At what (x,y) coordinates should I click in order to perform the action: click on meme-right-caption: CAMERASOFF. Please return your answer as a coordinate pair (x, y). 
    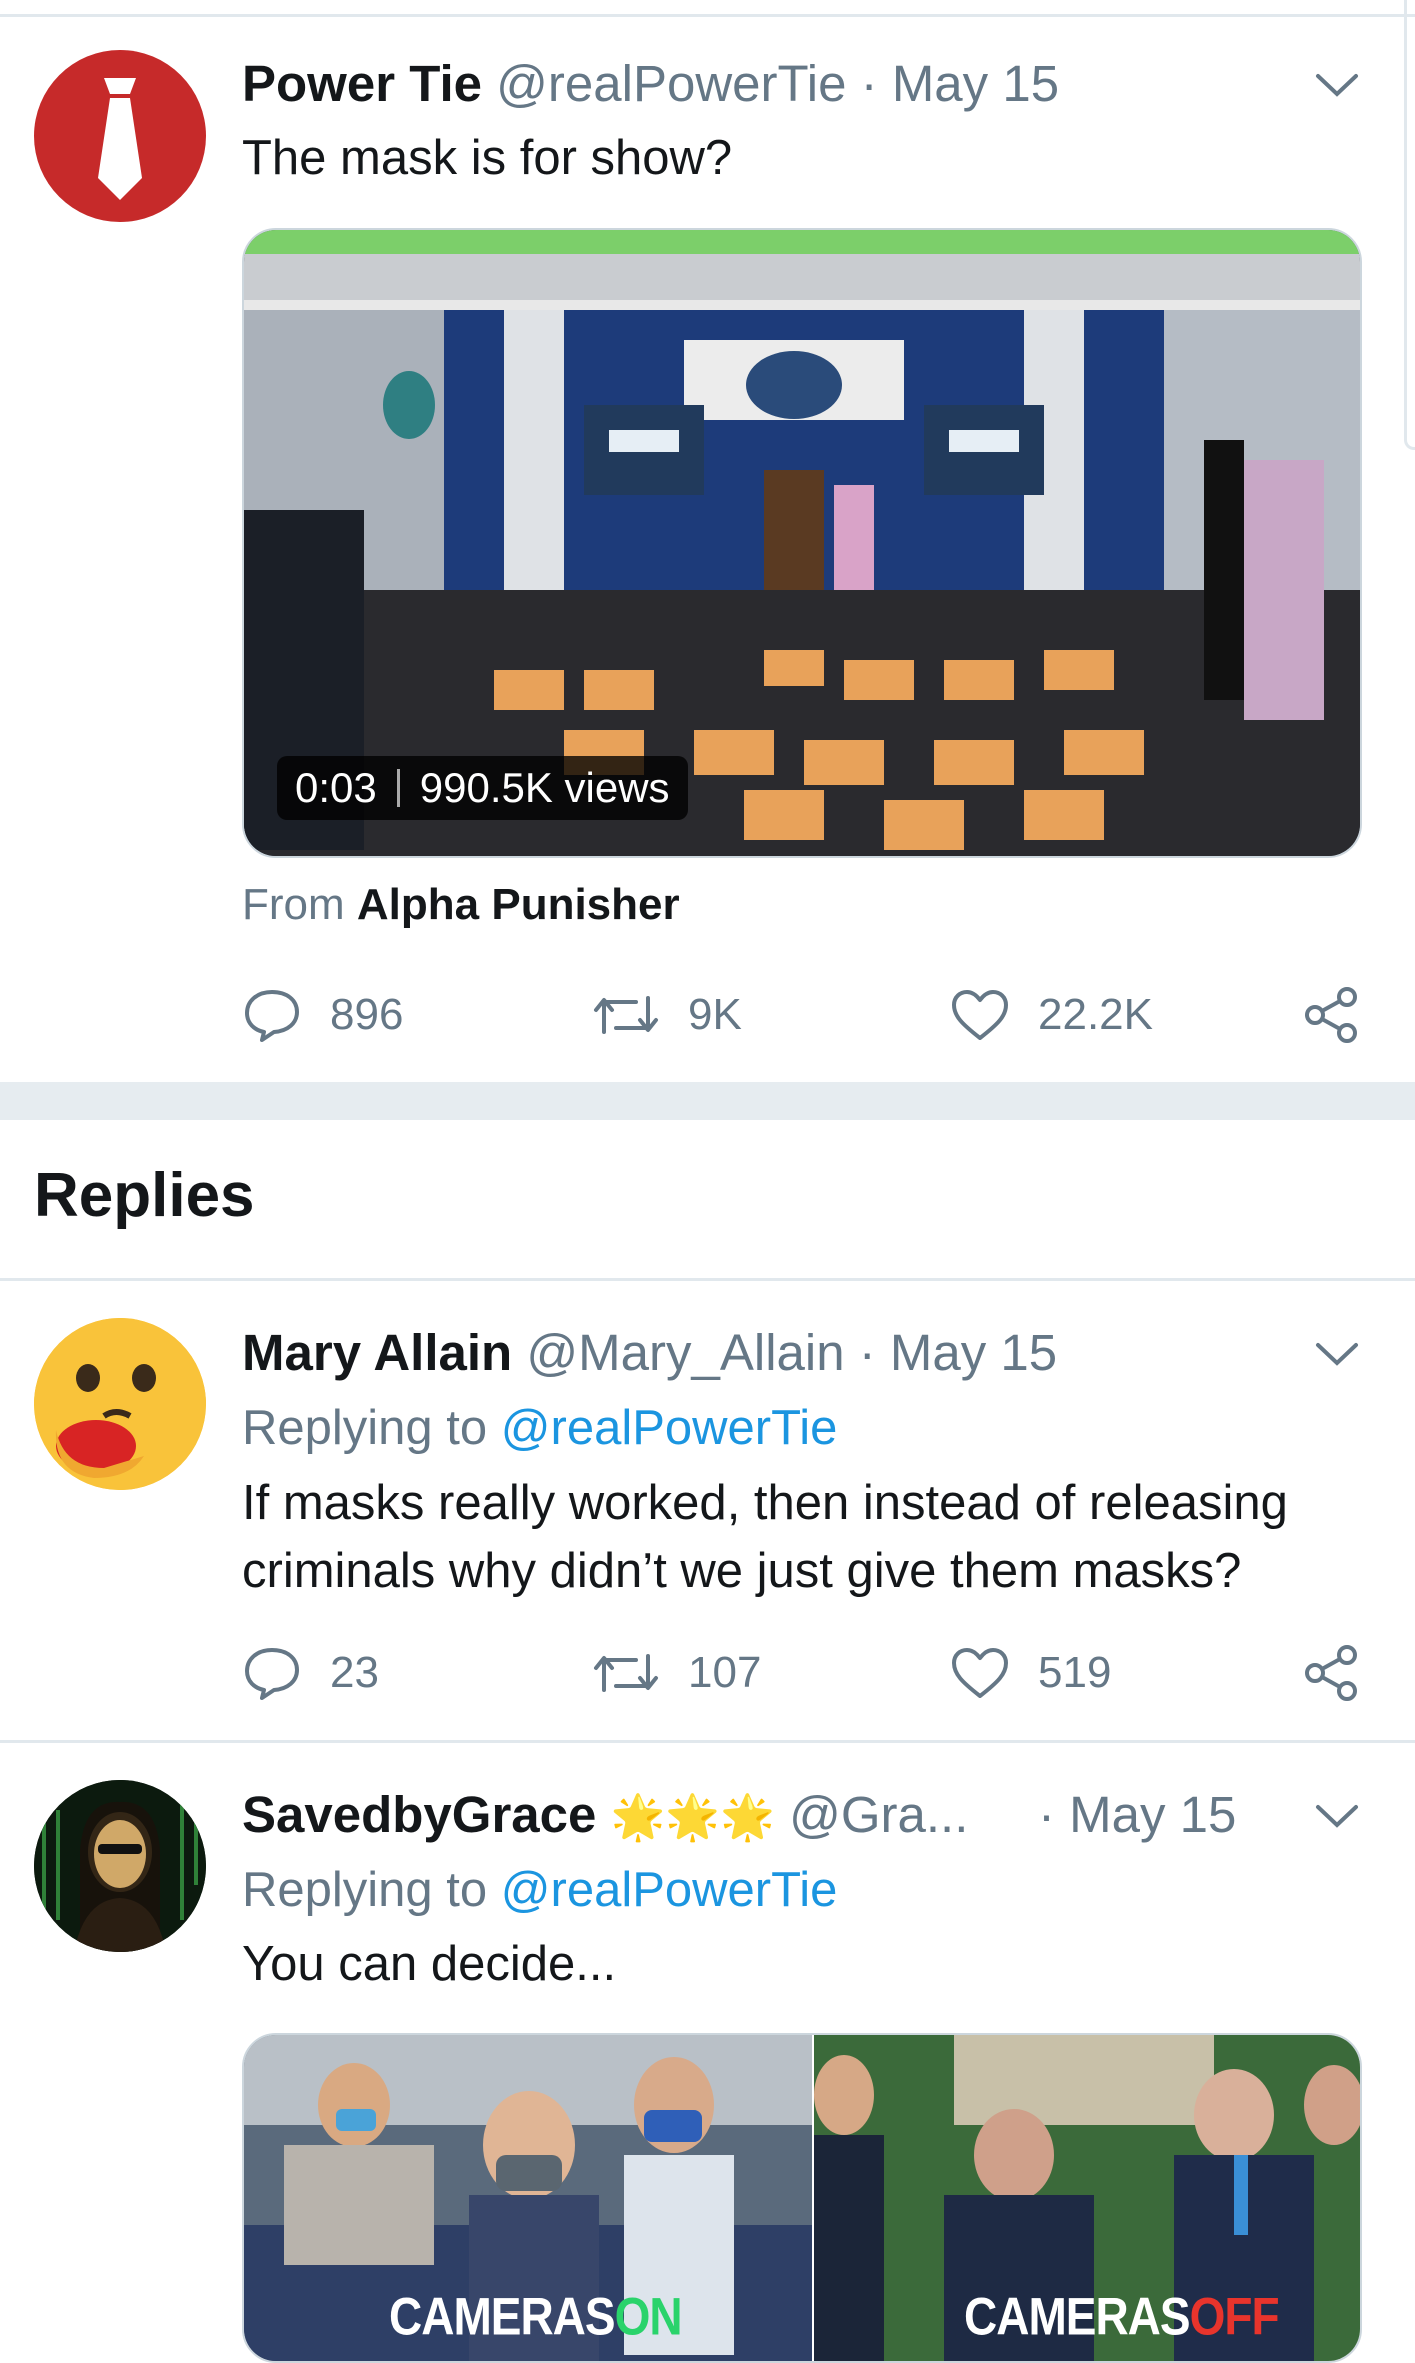
    Looking at the image, I should click on (1122, 2316).